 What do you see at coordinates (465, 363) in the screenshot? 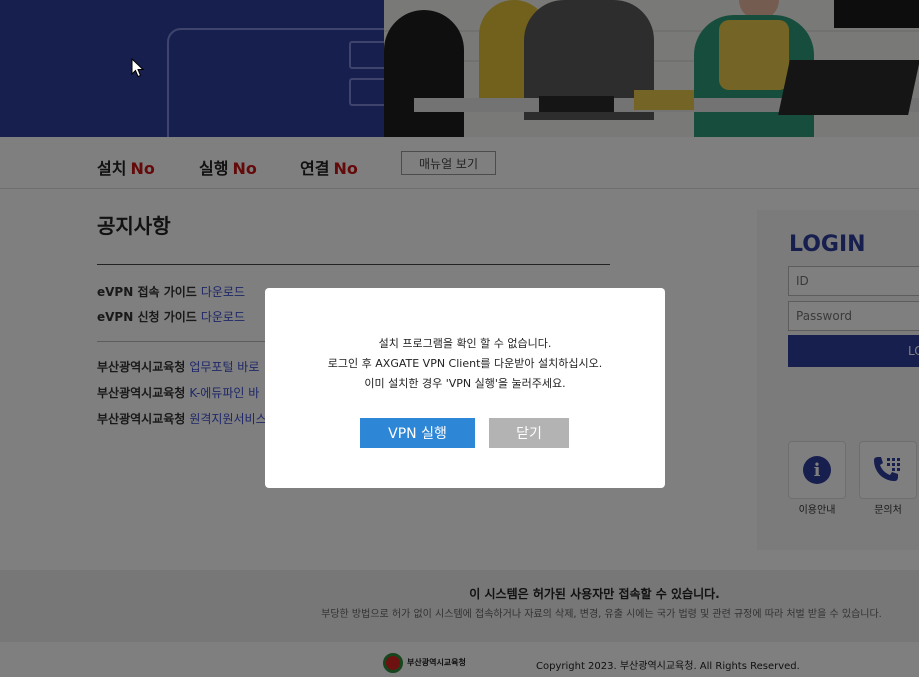
I see `dialog-message-line2: 로그인 후 AXGATE VPN Client를 다운받아 설치하십시오.` at bounding box center [465, 363].